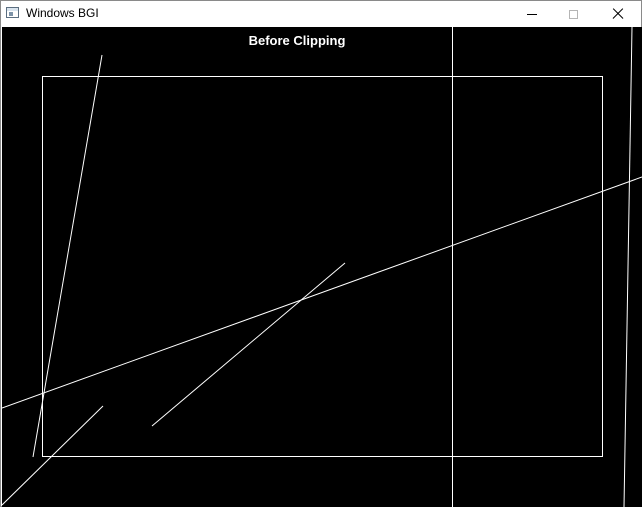  What do you see at coordinates (67, 256) in the screenshot?
I see `steep-line-left` at bounding box center [67, 256].